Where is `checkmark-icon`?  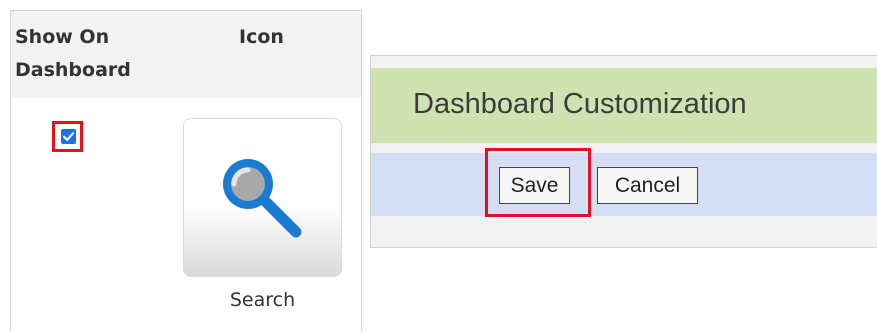 checkmark-icon is located at coordinates (68, 136).